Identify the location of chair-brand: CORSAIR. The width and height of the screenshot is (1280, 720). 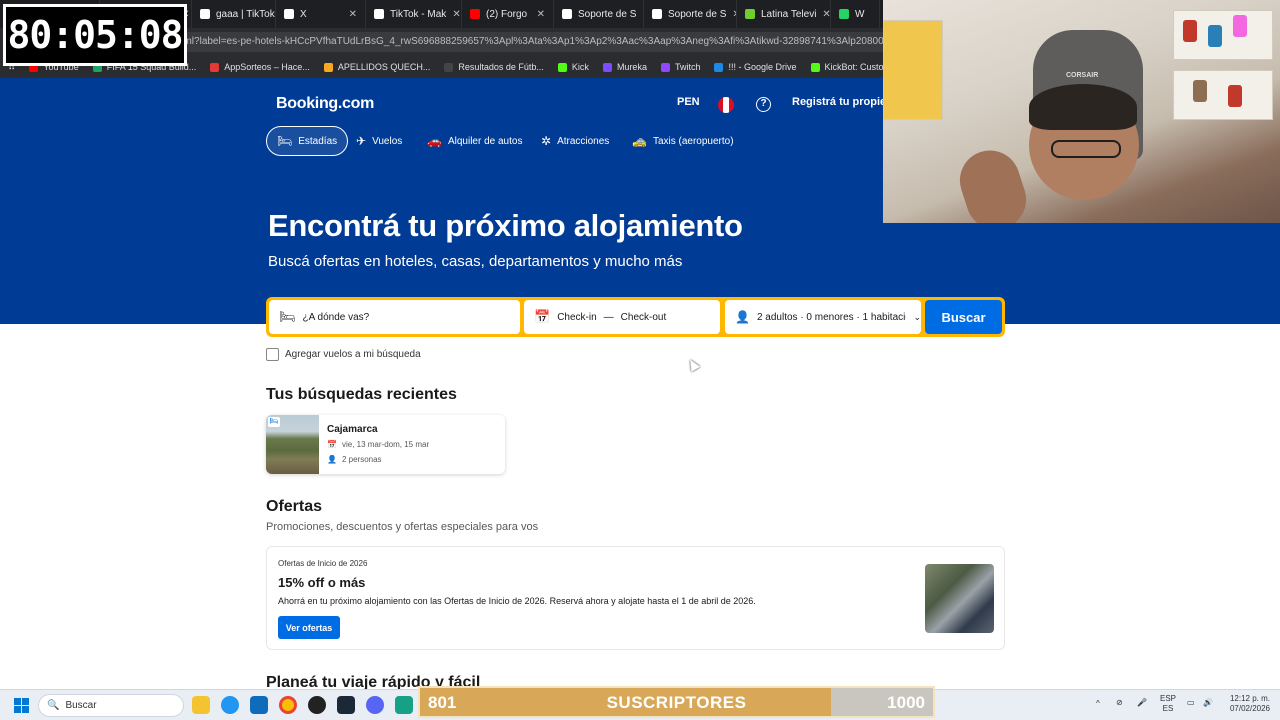
(1082, 75).